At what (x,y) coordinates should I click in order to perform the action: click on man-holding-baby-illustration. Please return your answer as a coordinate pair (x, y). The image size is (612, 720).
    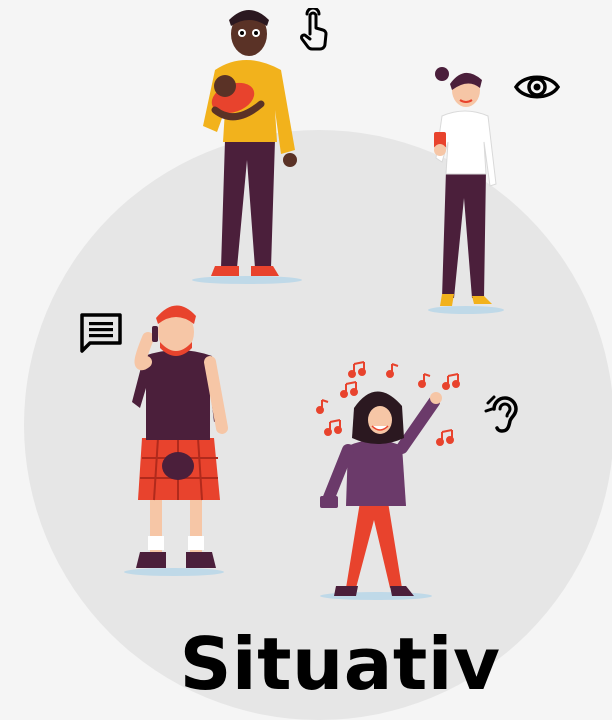
    Looking at the image, I should click on (247, 147).